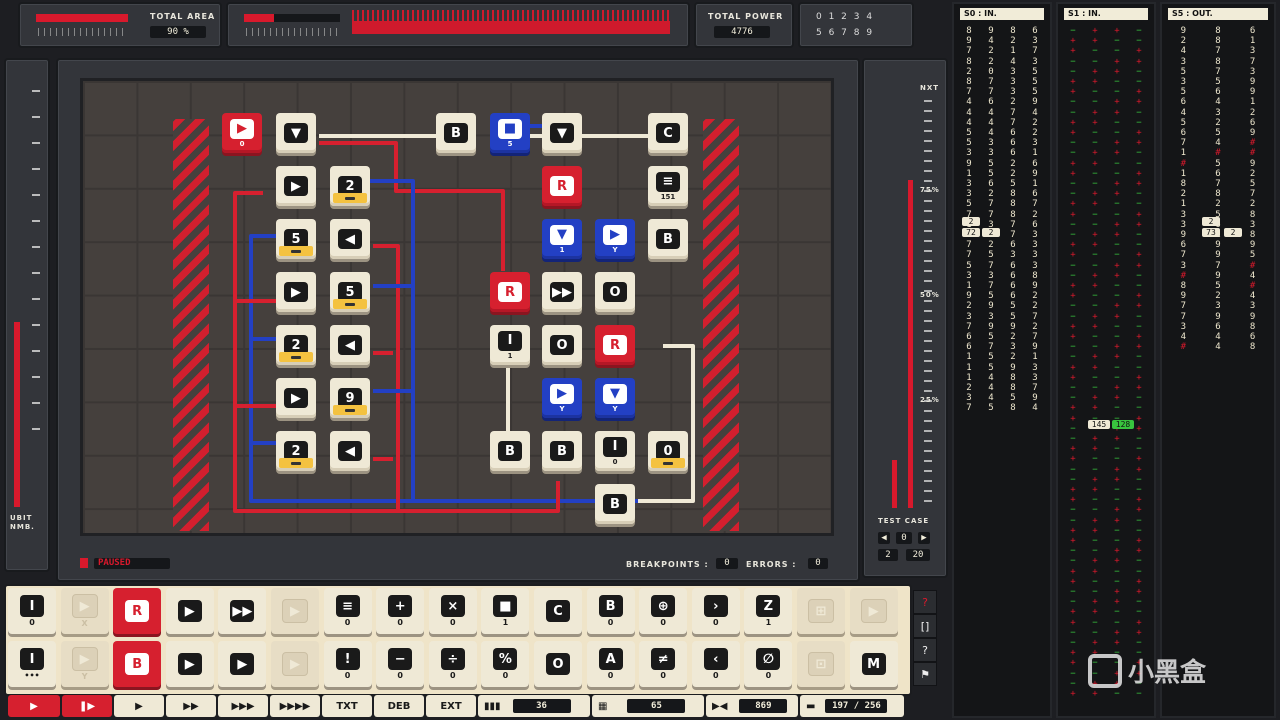 This screenshot has height=720, width=1280. Describe the element at coordinates (873, 664) in the screenshot. I see `palette-tool-2-16: M` at that location.